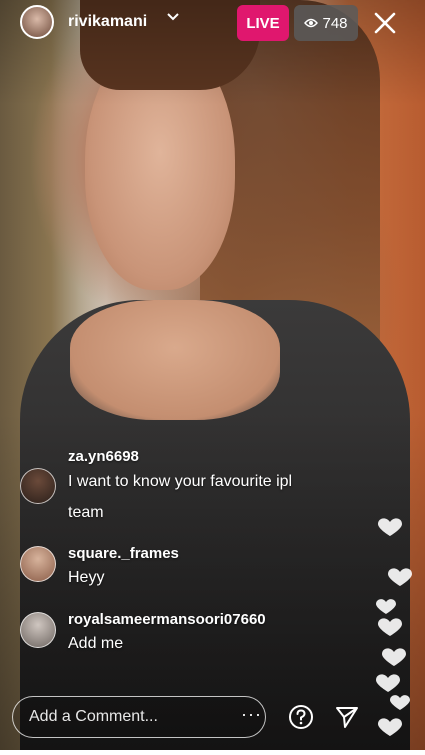  I want to click on live-label: LIVE, so click(263, 23).